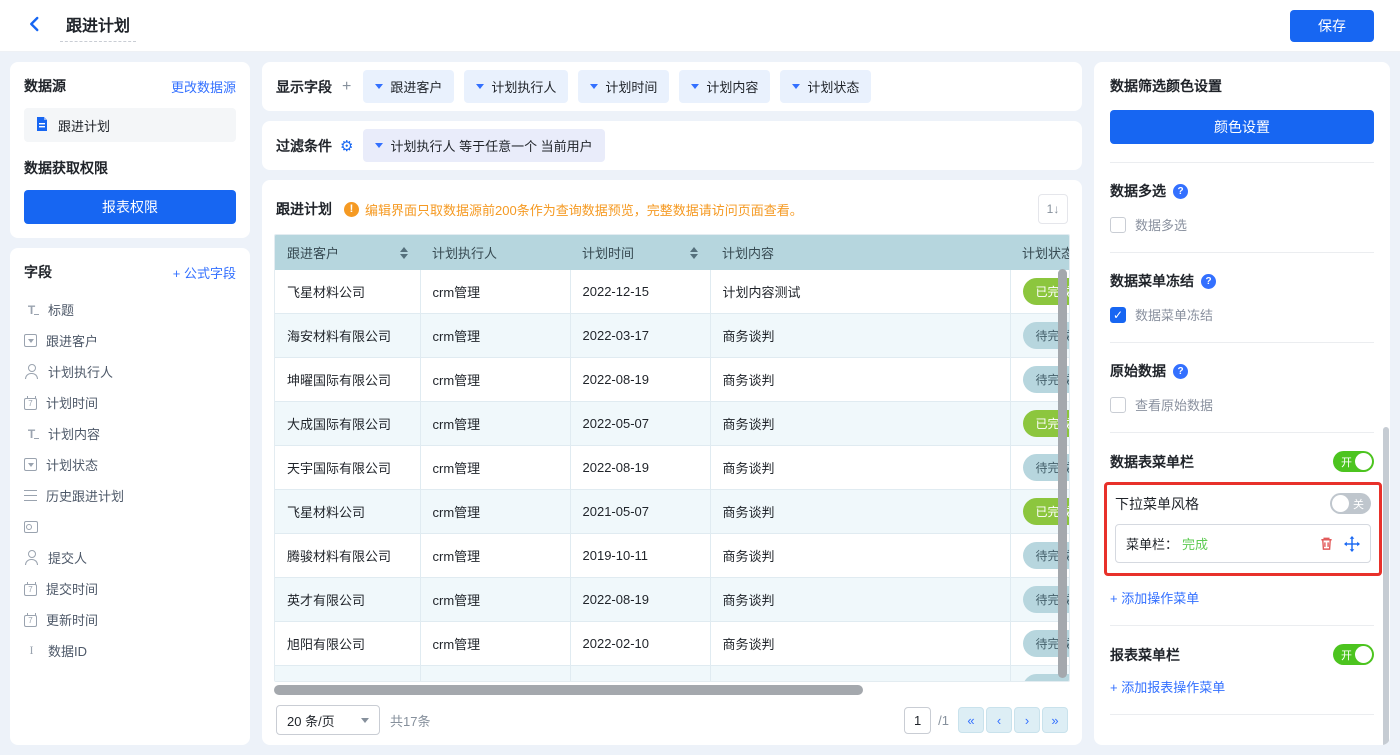 This screenshot has width=1400, height=755. What do you see at coordinates (1353, 461) in the screenshot?
I see `table-menu-toggle: 开` at bounding box center [1353, 461].